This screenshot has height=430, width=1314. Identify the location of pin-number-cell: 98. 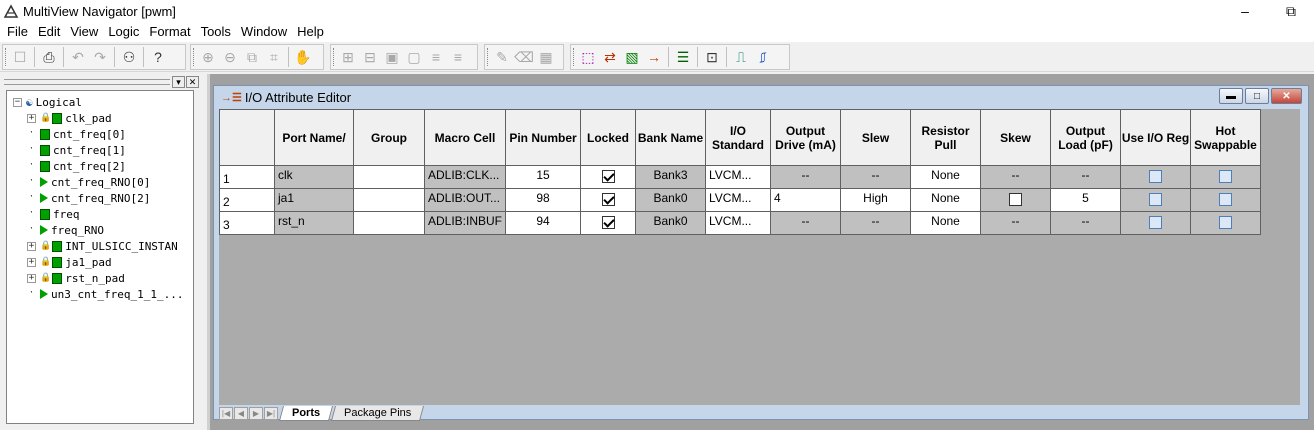
(543, 200).